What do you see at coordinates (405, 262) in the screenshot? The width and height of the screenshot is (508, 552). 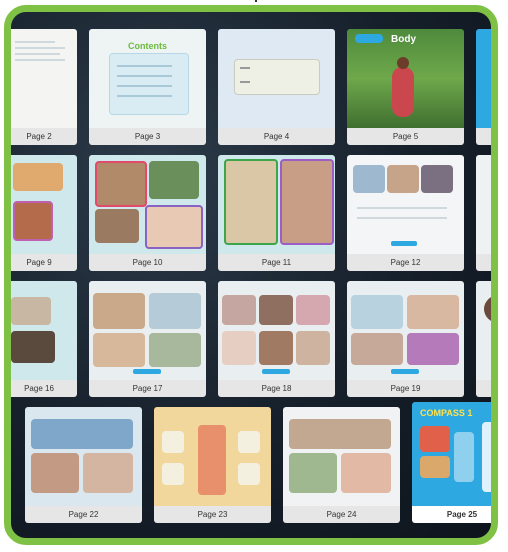 I see `page-label: Page 12` at bounding box center [405, 262].